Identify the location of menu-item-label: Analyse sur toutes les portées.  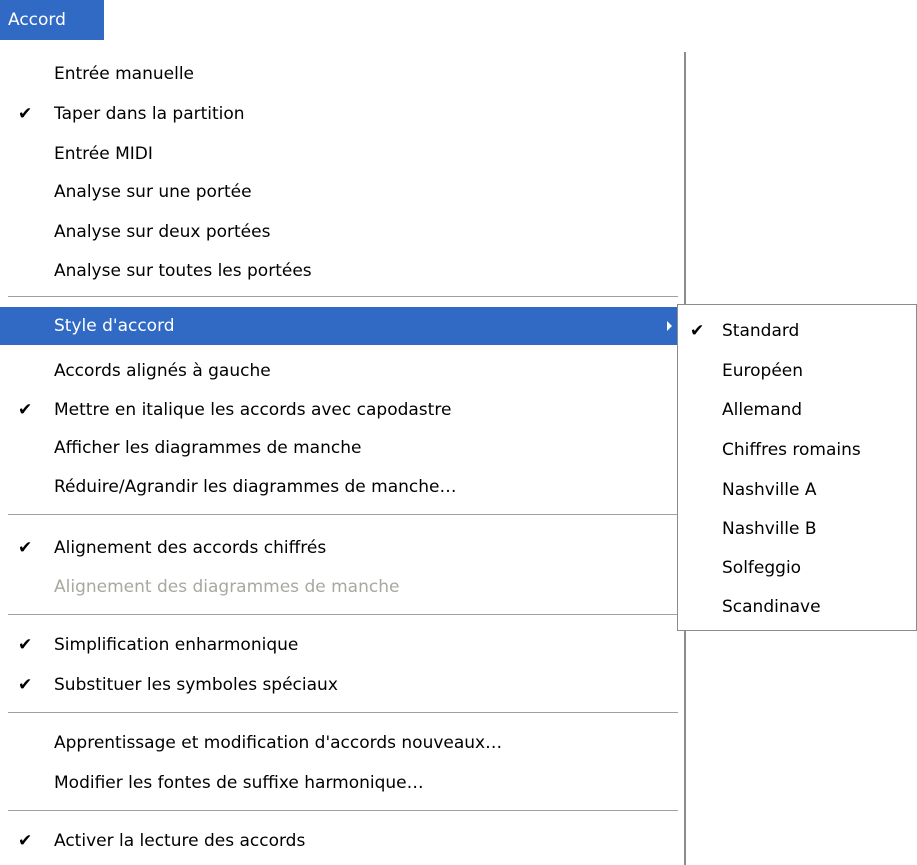
(183, 271).